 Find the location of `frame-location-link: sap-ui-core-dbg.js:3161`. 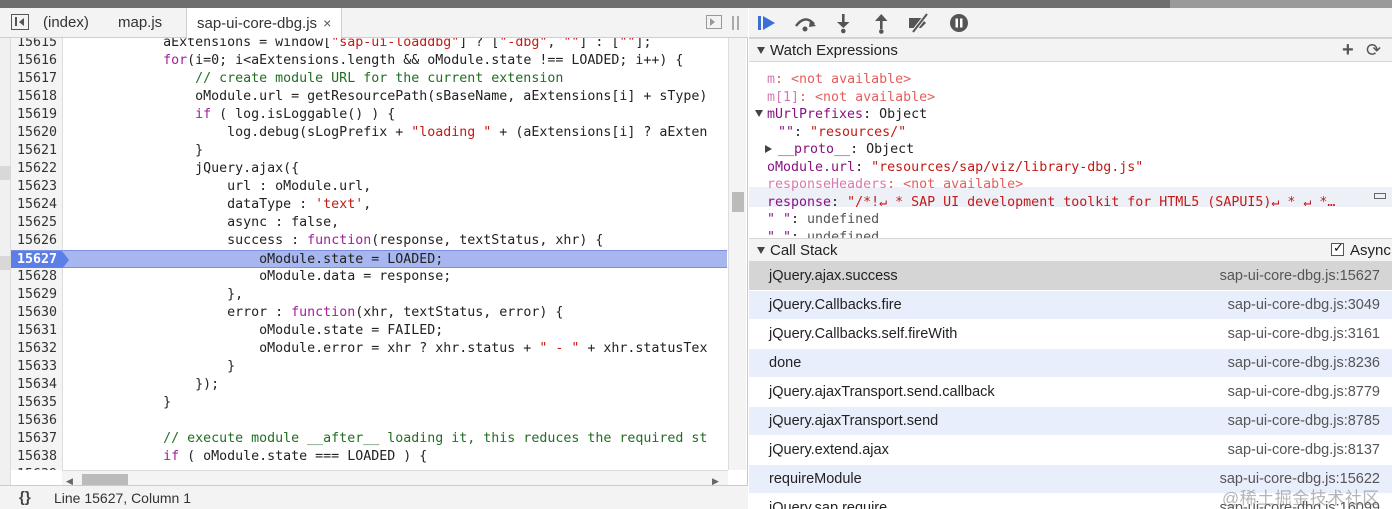

frame-location-link: sap-ui-core-dbg.js:3161 is located at coordinates (1304, 334).